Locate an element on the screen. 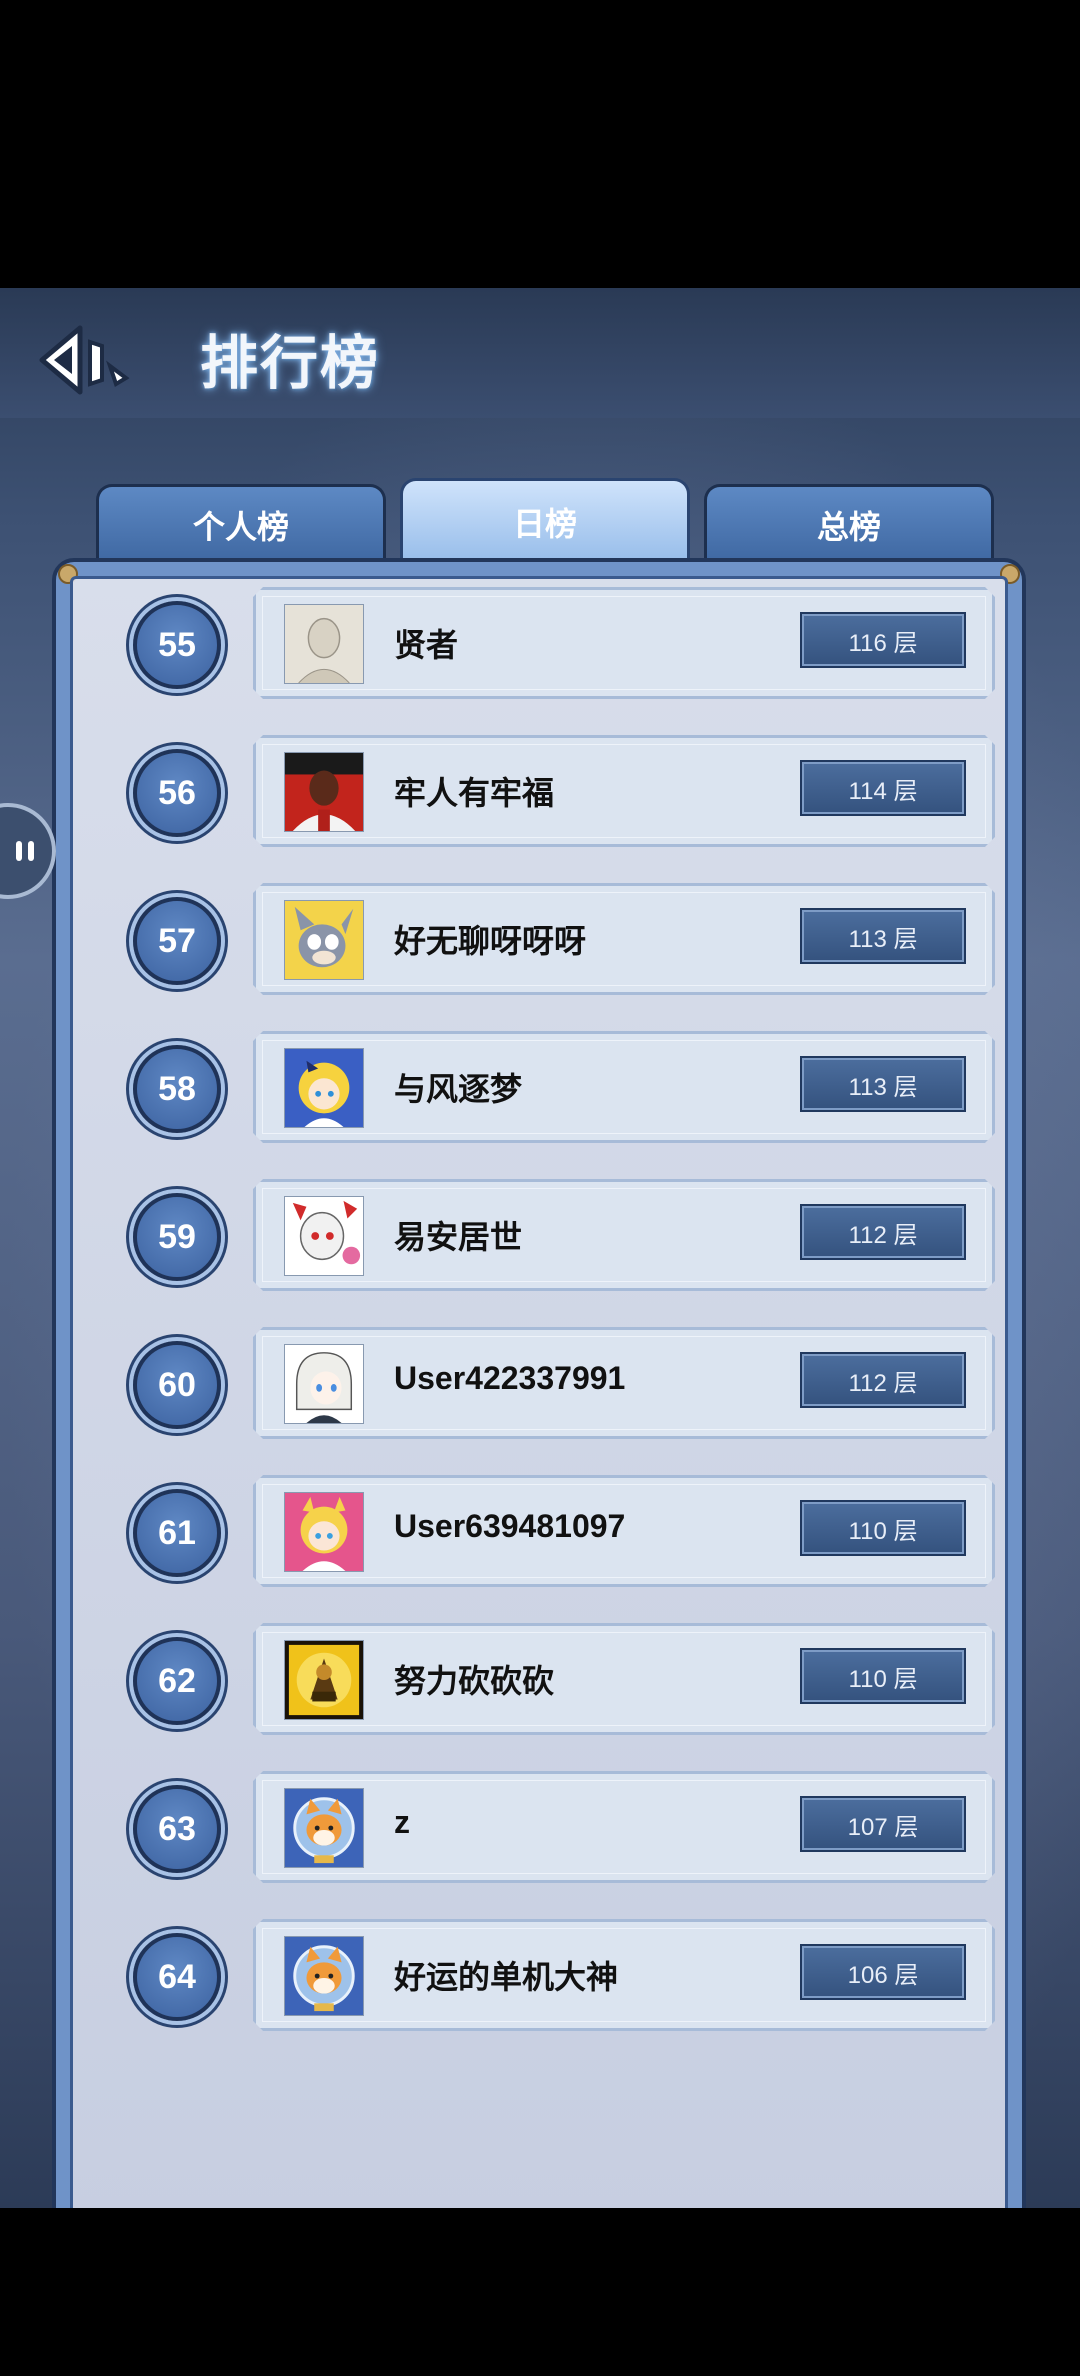  player-card: z 107 层 is located at coordinates (624, 1827).